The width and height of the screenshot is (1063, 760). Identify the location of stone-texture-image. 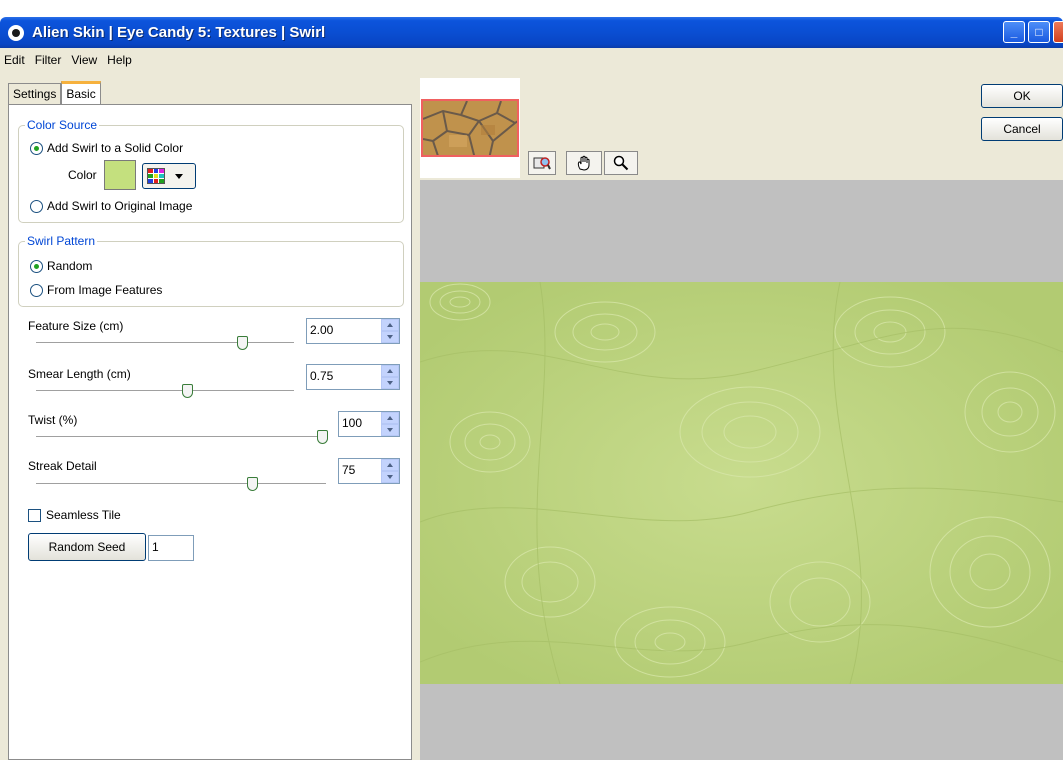
(470, 128).